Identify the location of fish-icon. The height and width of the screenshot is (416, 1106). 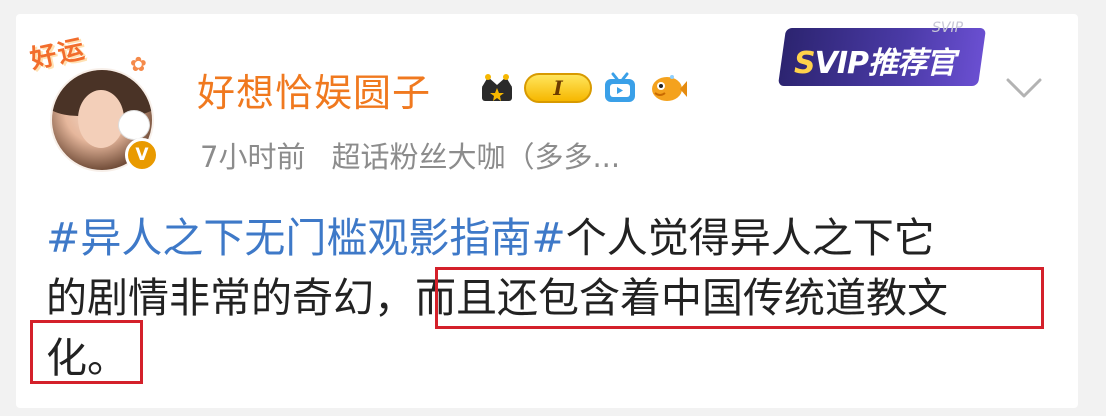
(668, 88).